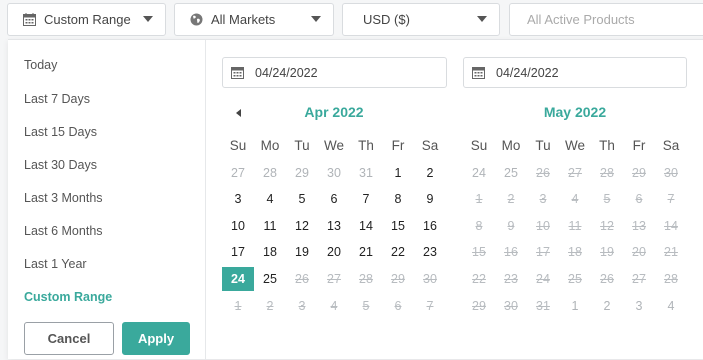  What do you see at coordinates (543, 278) in the screenshot?
I see `day-cell: 24` at bounding box center [543, 278].